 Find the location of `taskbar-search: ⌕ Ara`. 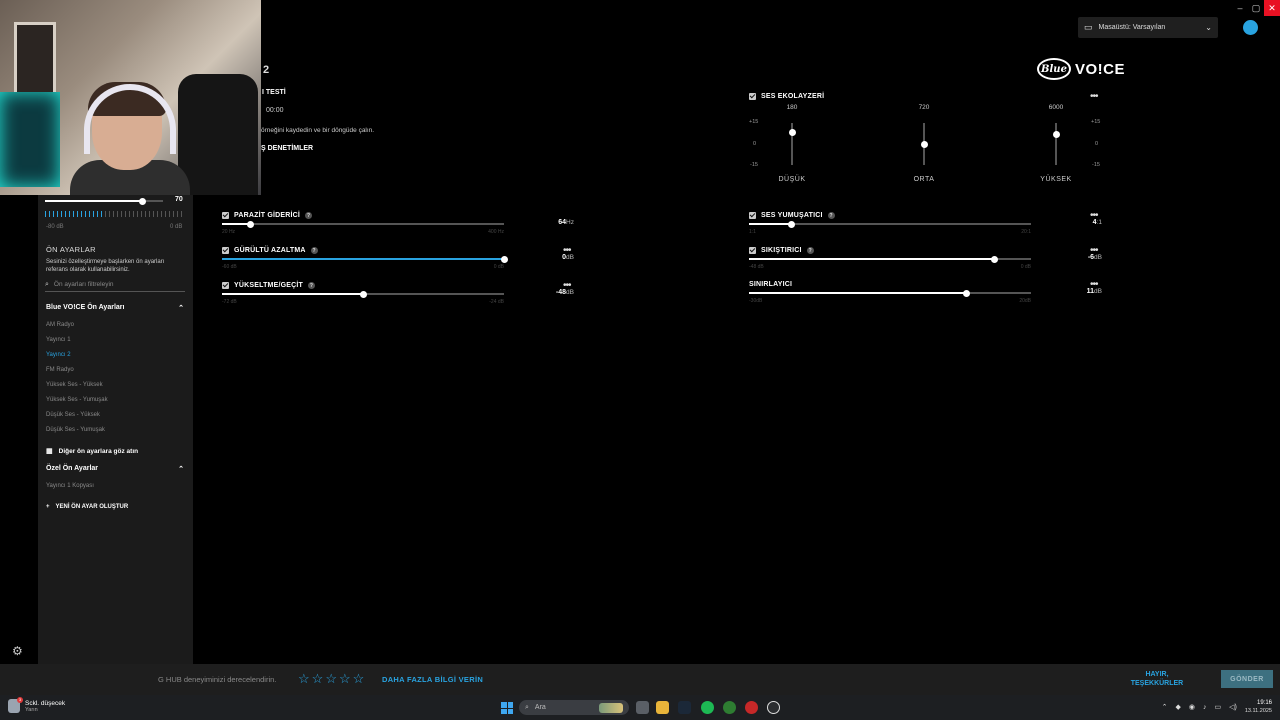

taskbar-search: ⌕ Ara is located at coordinates (574, 707).